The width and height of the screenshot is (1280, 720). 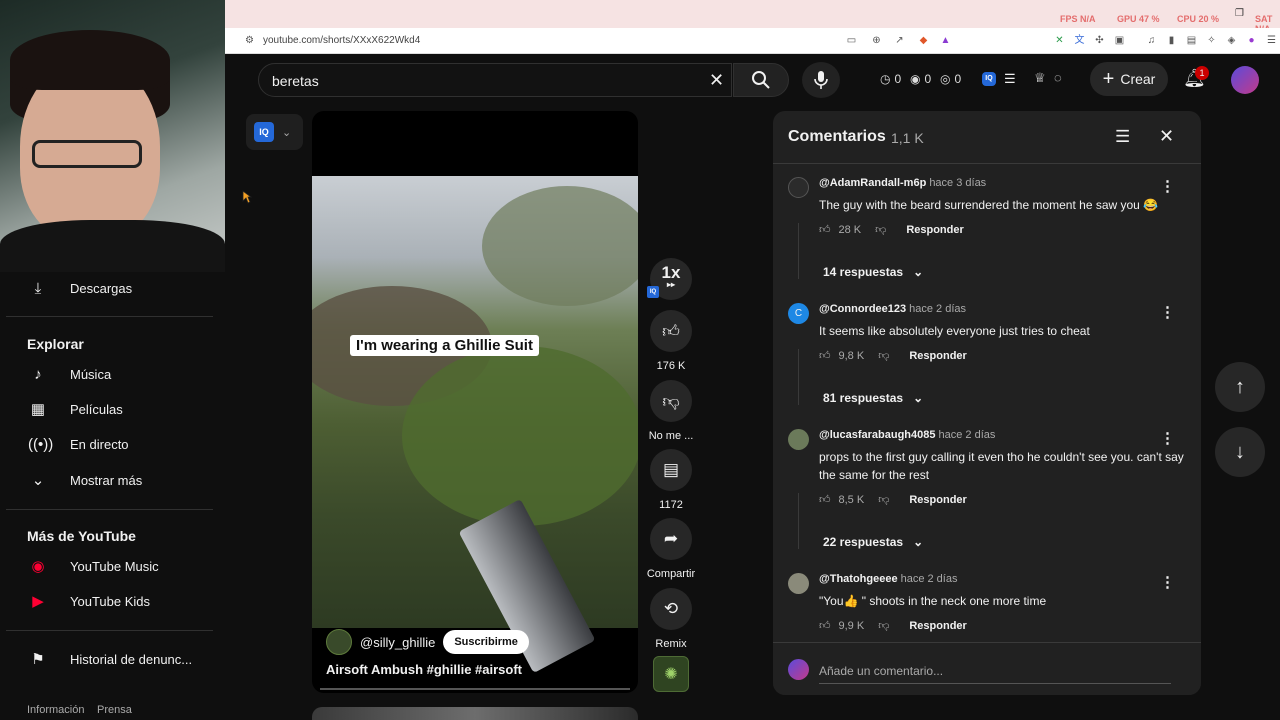 I want to click on gpu-readout: GPU 47 %, so click(x=1138, y=19).